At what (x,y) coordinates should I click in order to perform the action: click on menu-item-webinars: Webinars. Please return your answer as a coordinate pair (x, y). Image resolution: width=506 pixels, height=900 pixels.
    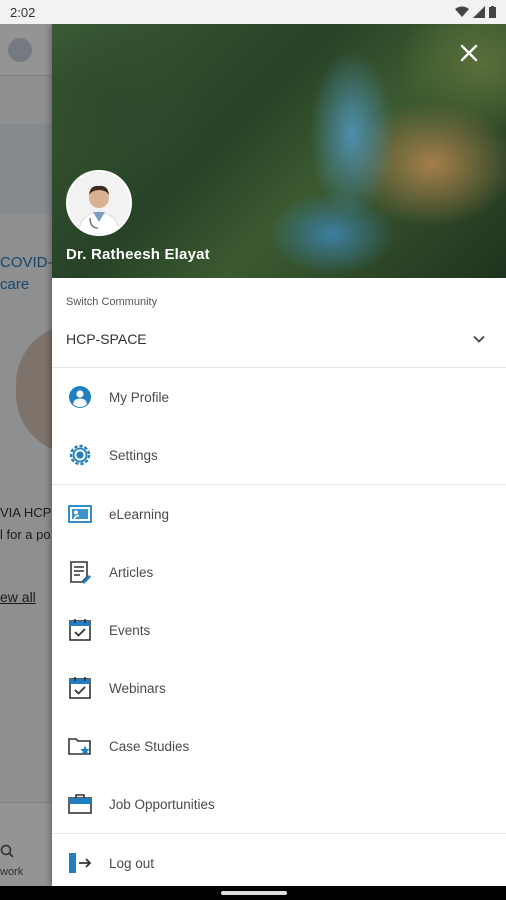
    Looking at the image, I should click on (279, 688).